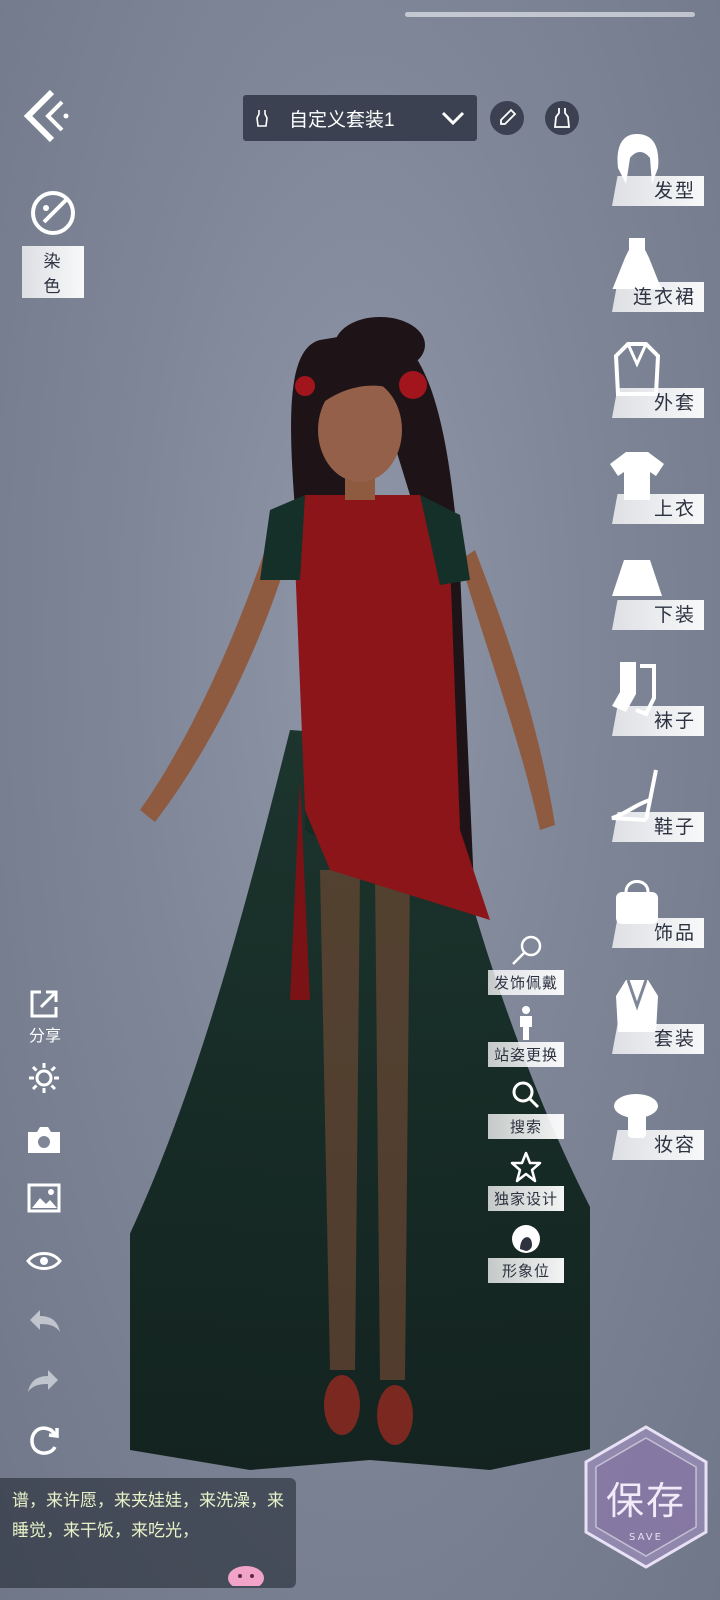  I want to click on hair-ornament-icon, so click(527, 950).